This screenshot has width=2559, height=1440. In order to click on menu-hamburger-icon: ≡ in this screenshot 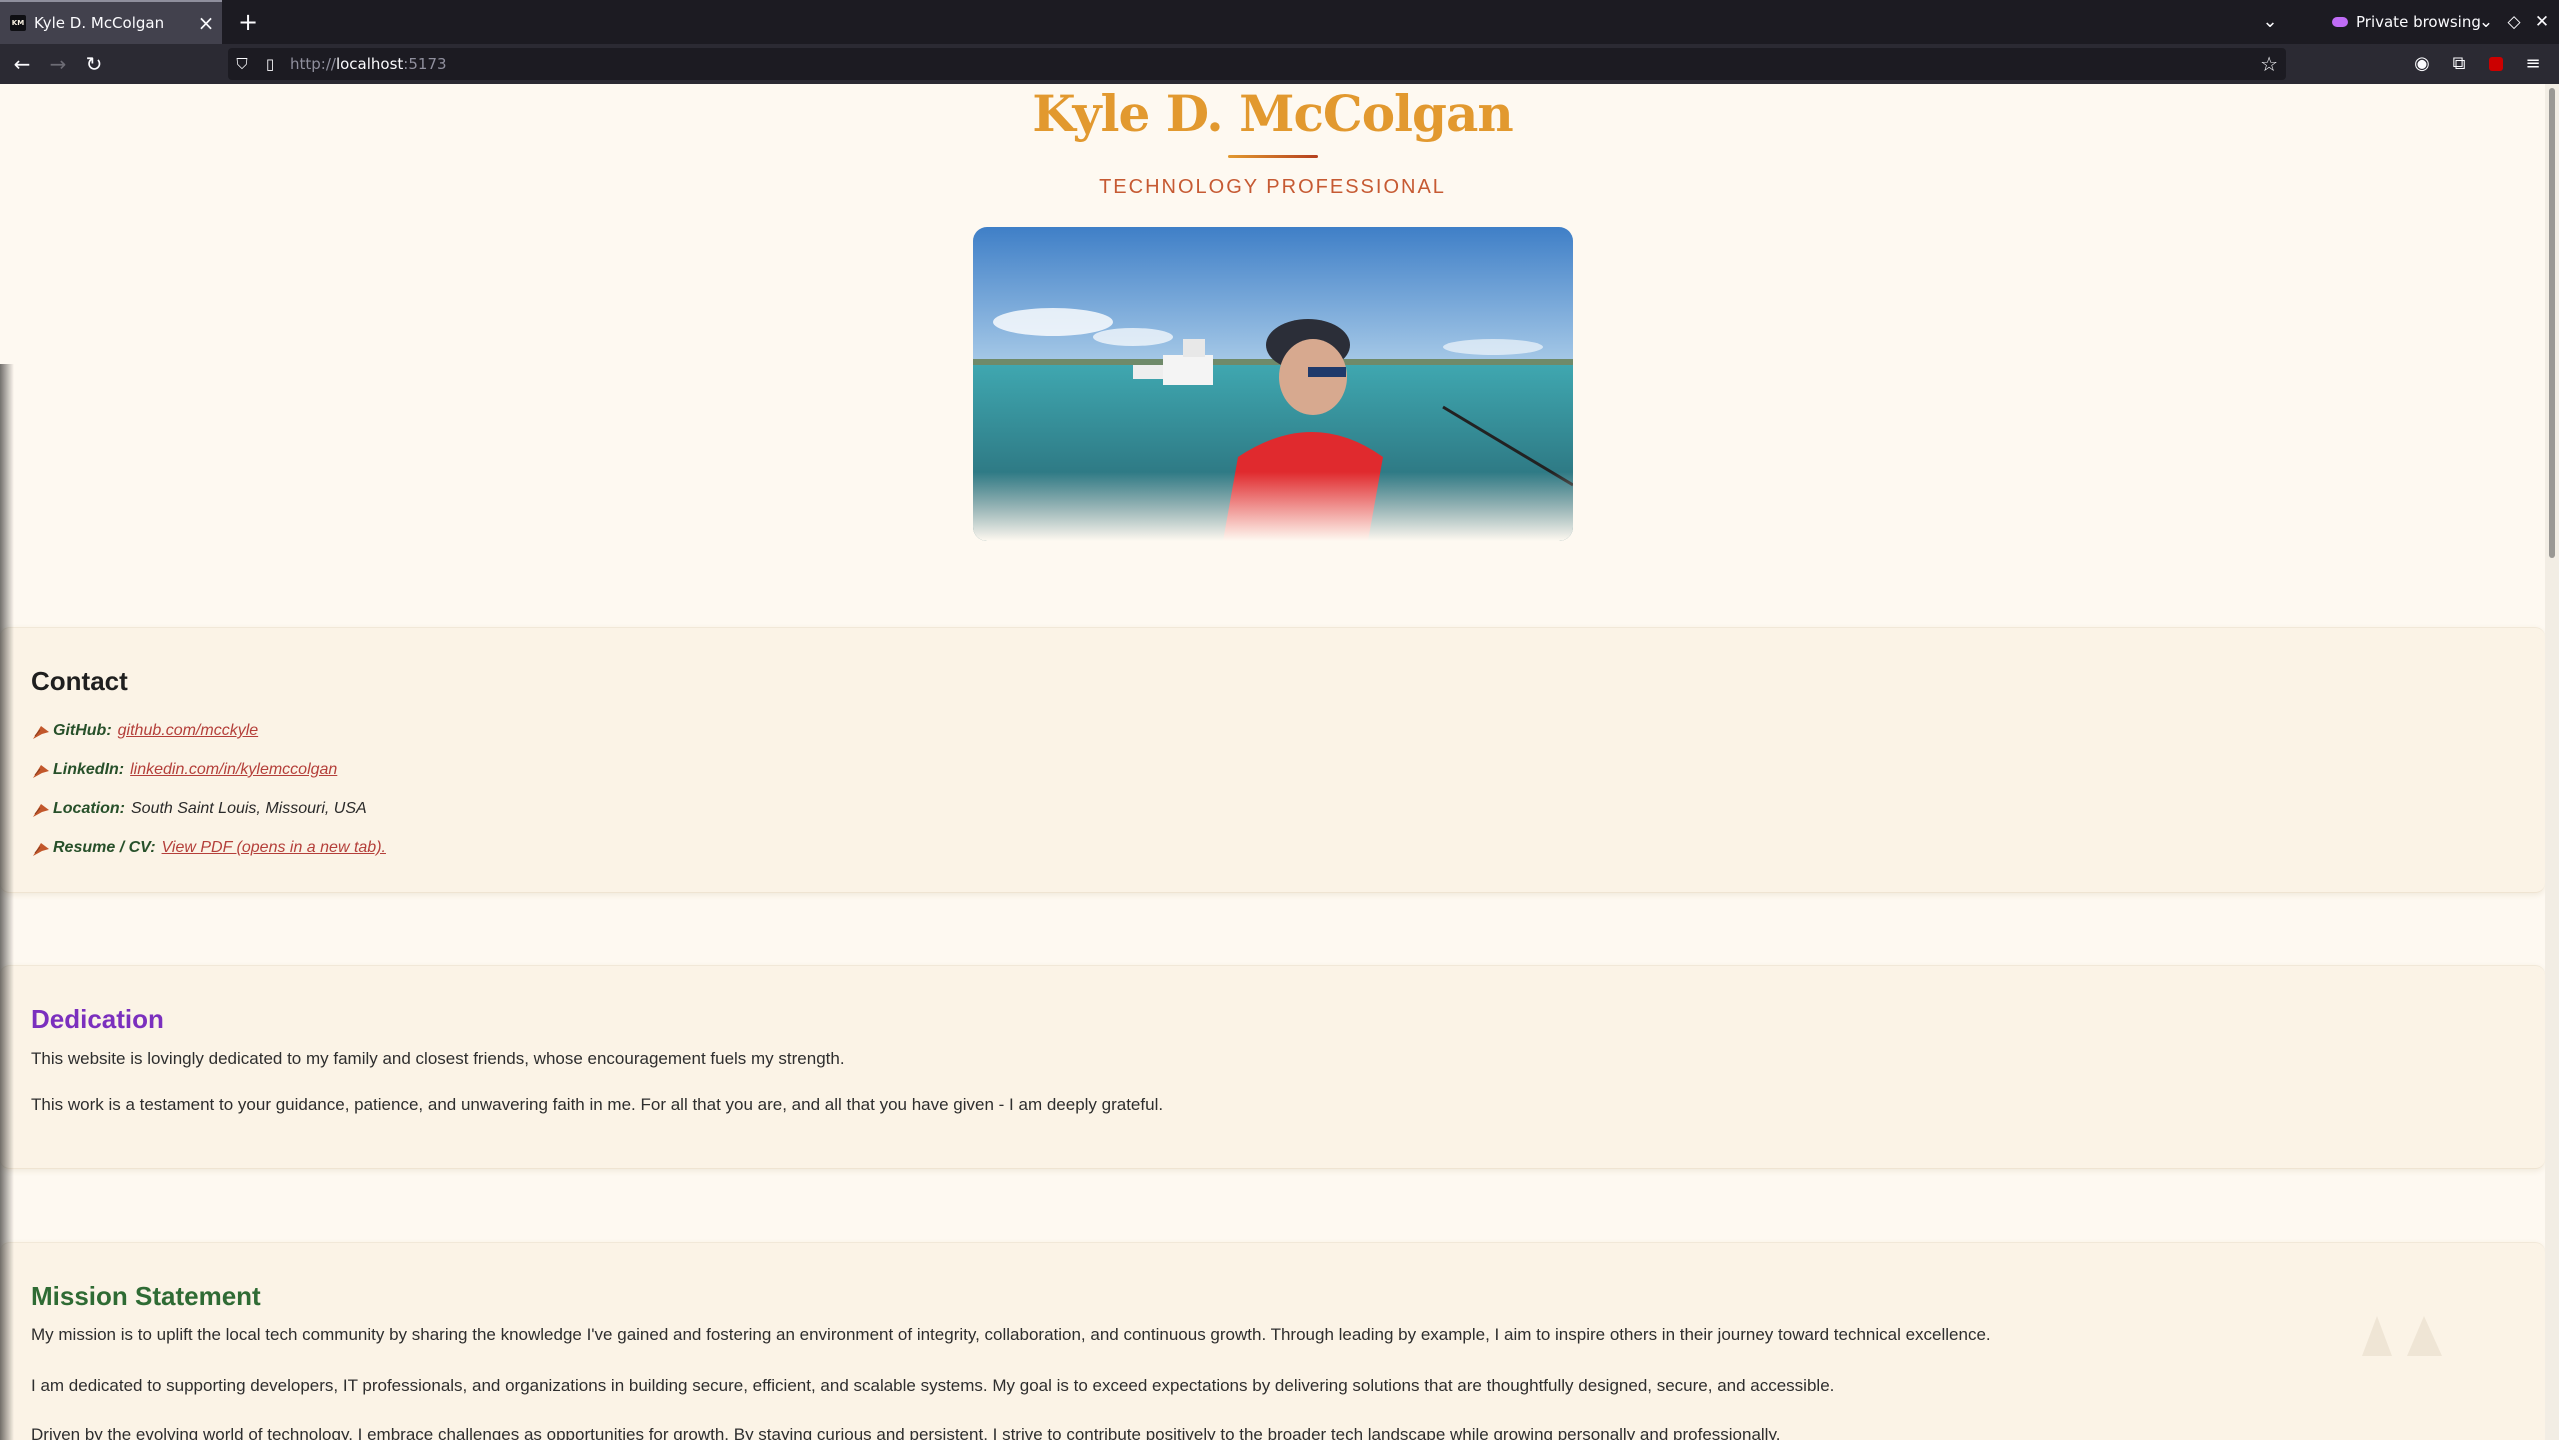, I will do `click(2533, 64)`.